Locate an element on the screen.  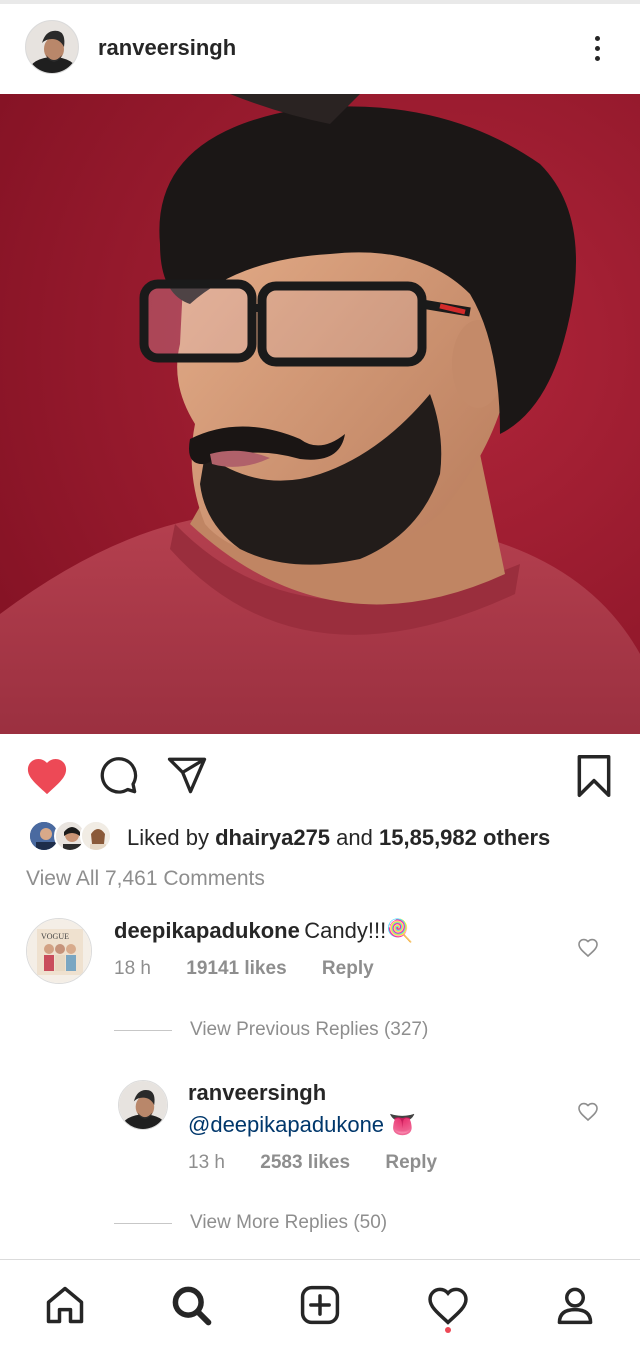
liked-username: dhairya275 is located at coordinates (272, 837).